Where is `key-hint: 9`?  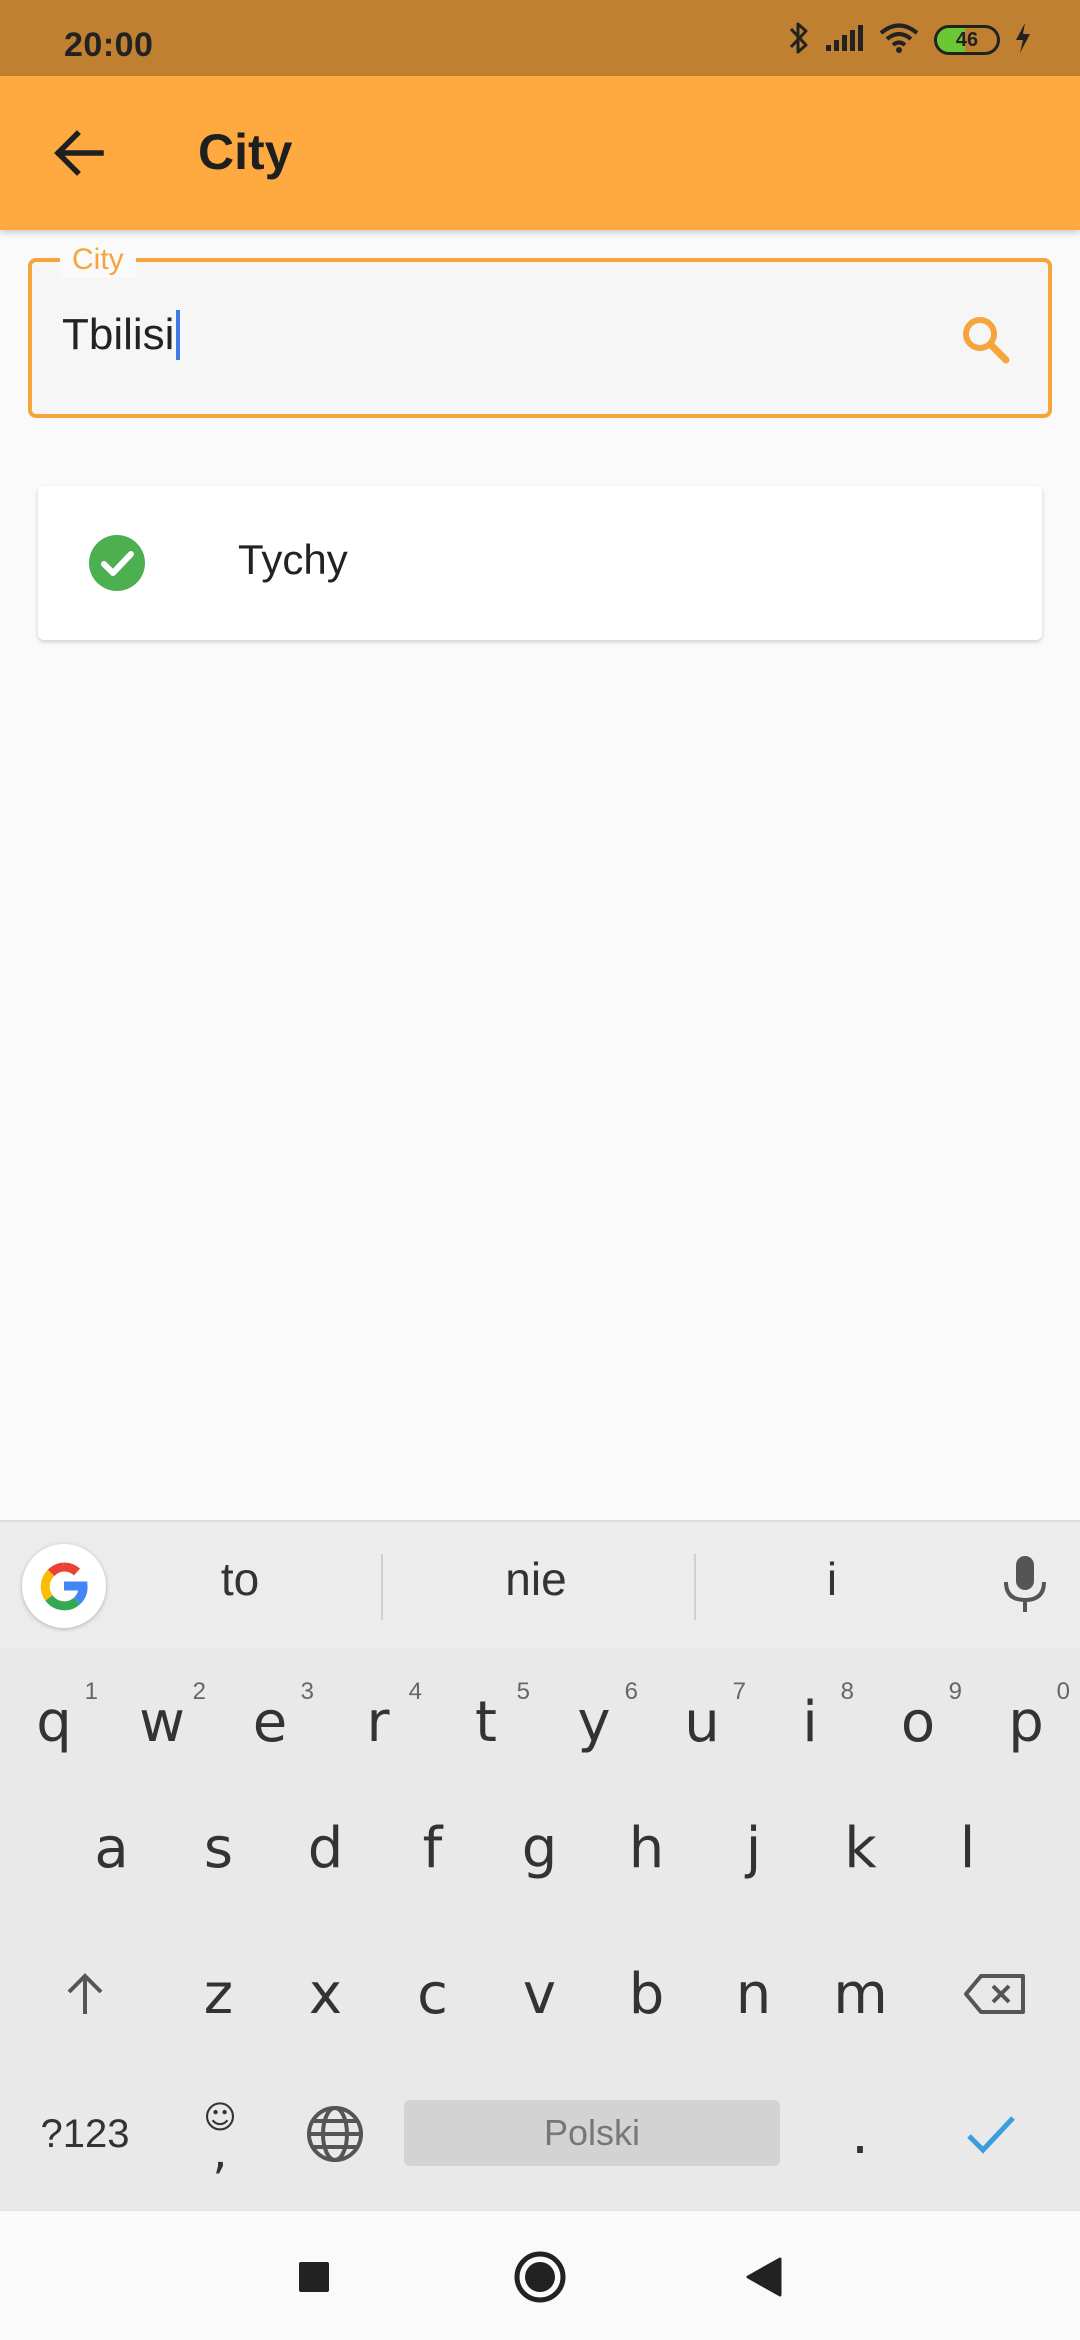 key-hint: 9 is located at coordinates (955, 1691).